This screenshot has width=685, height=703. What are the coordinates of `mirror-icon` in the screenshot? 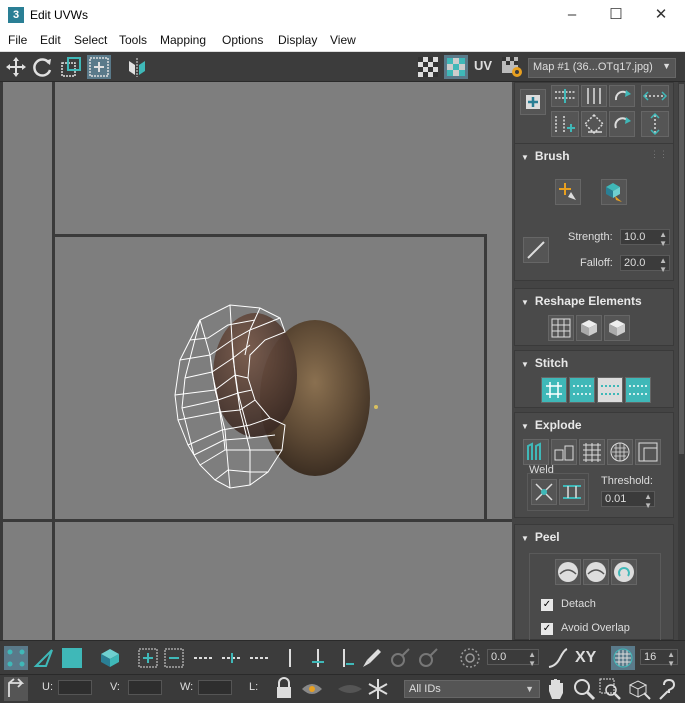 It's located at (137, 67).